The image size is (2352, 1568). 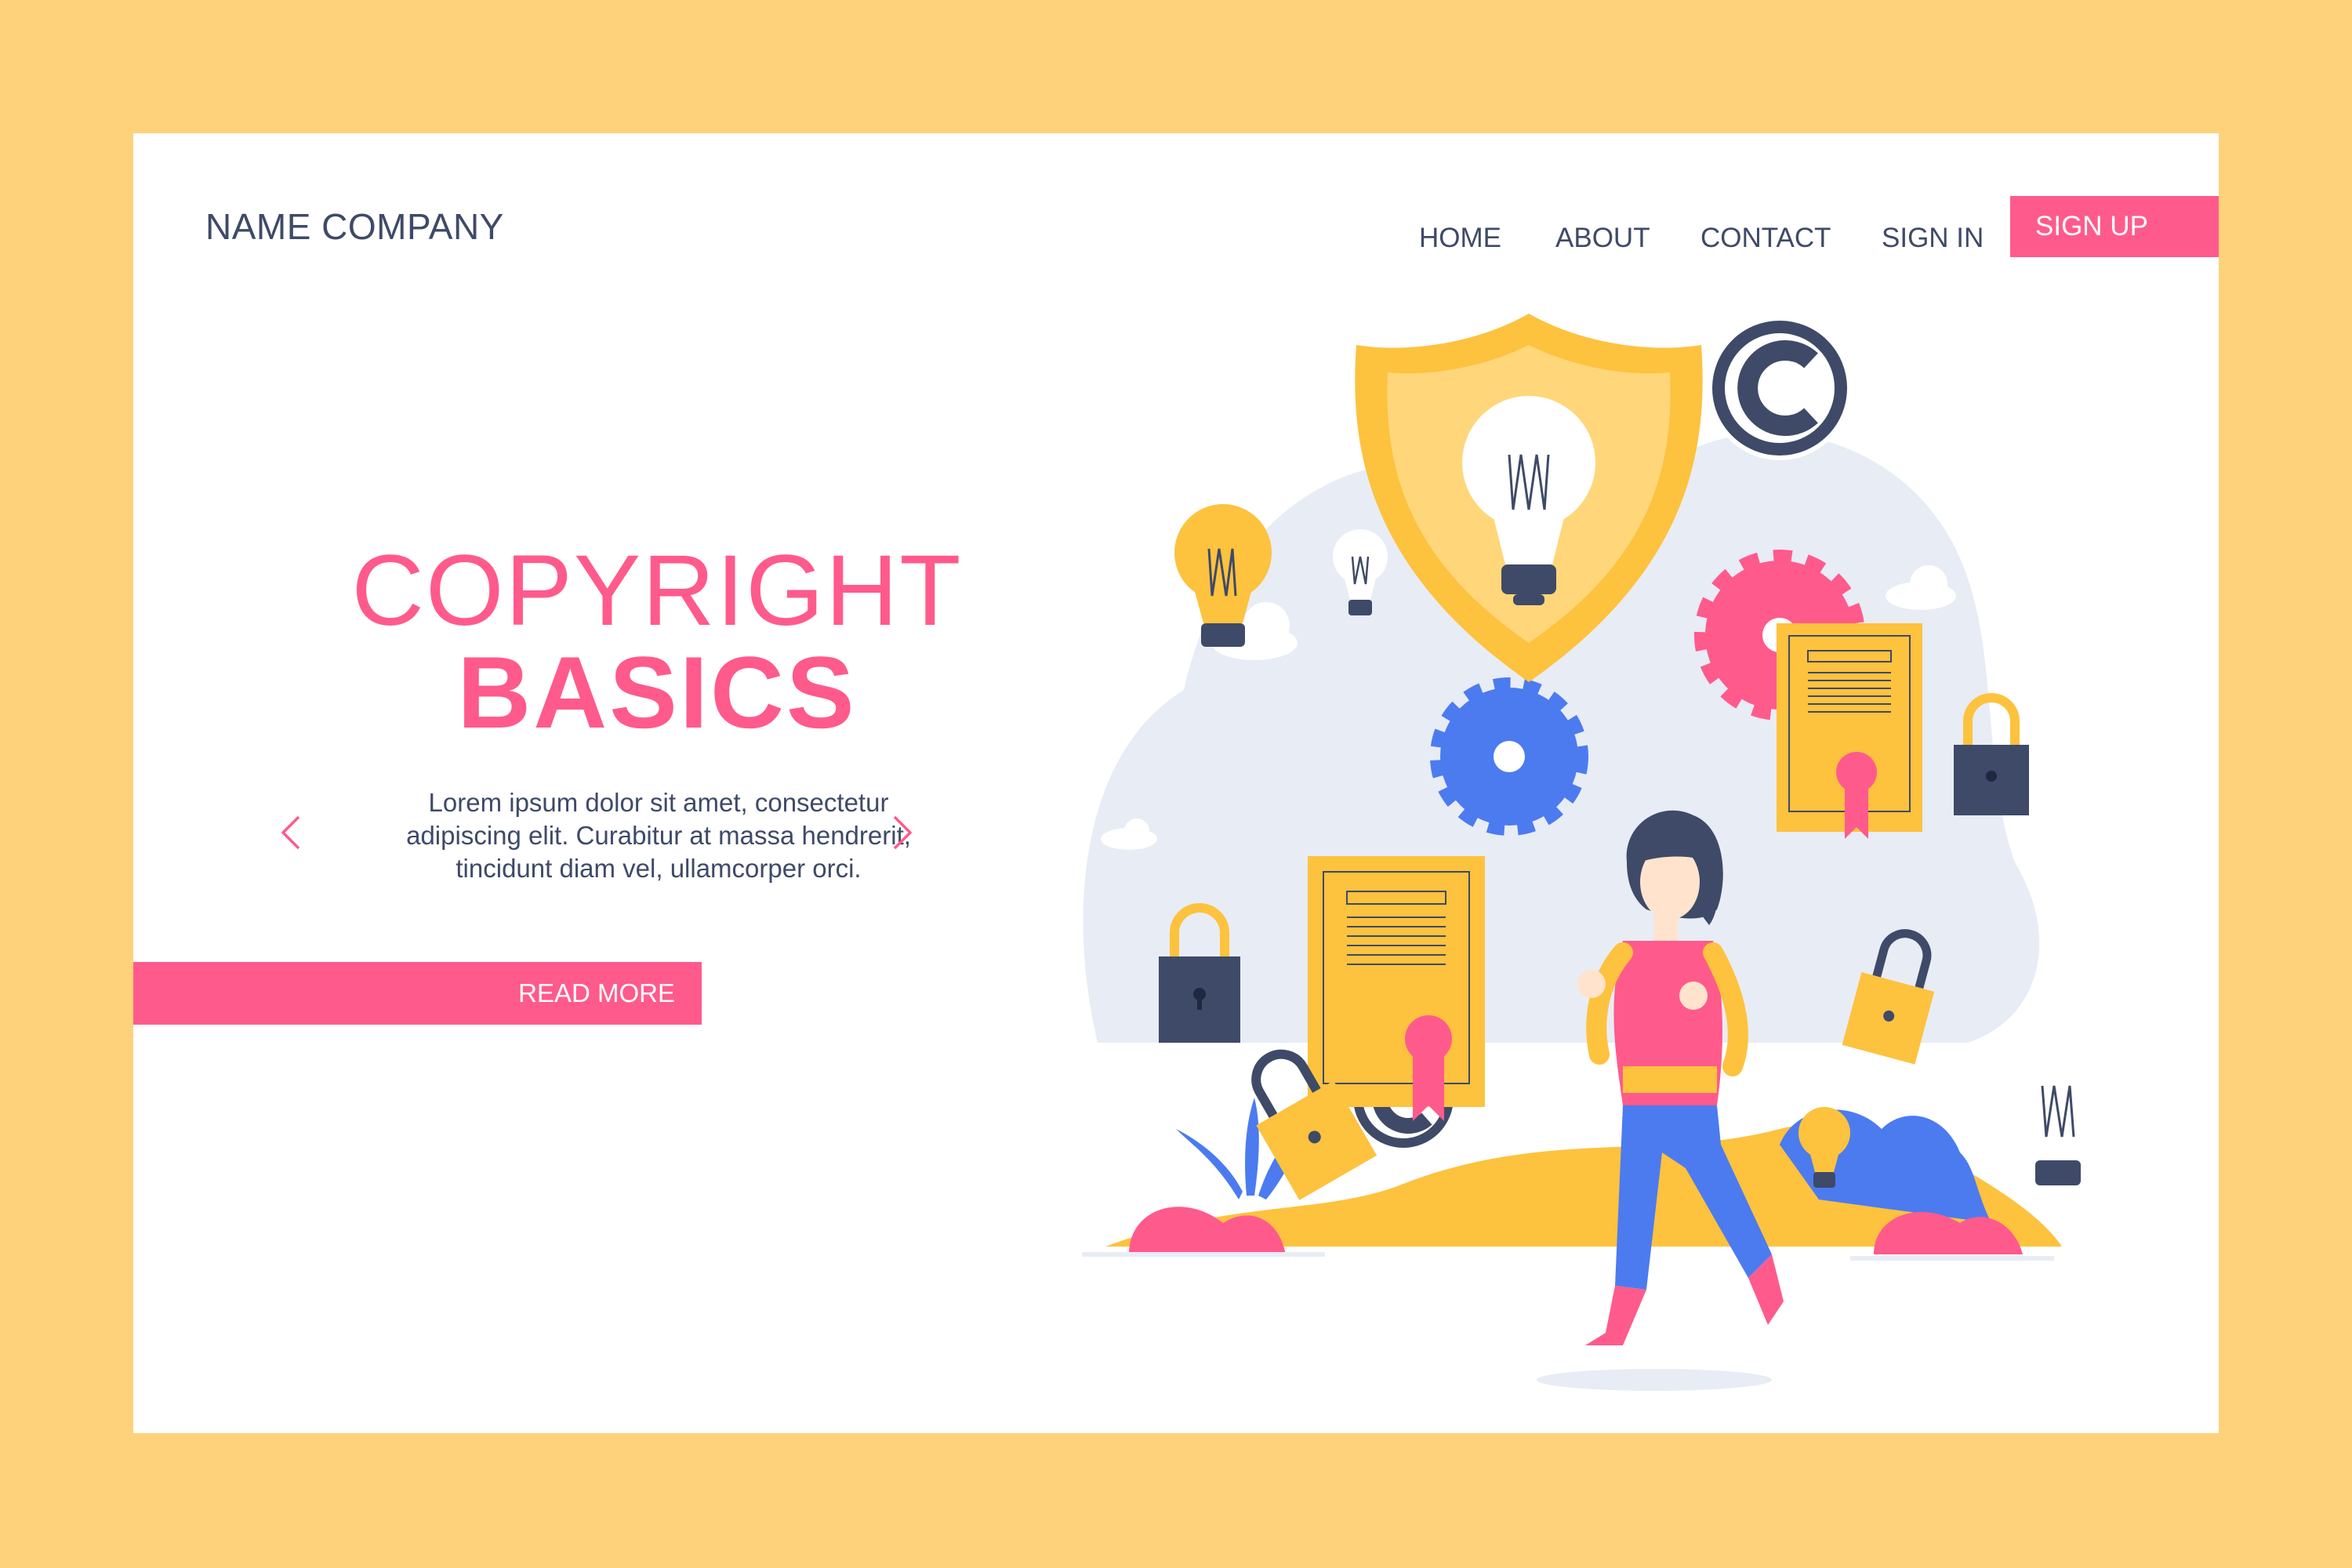 What do you see at coordinates (1602, 239) in the screenshot?
I see `nav-about: ABOUT` at bounding box center [1602, 239].